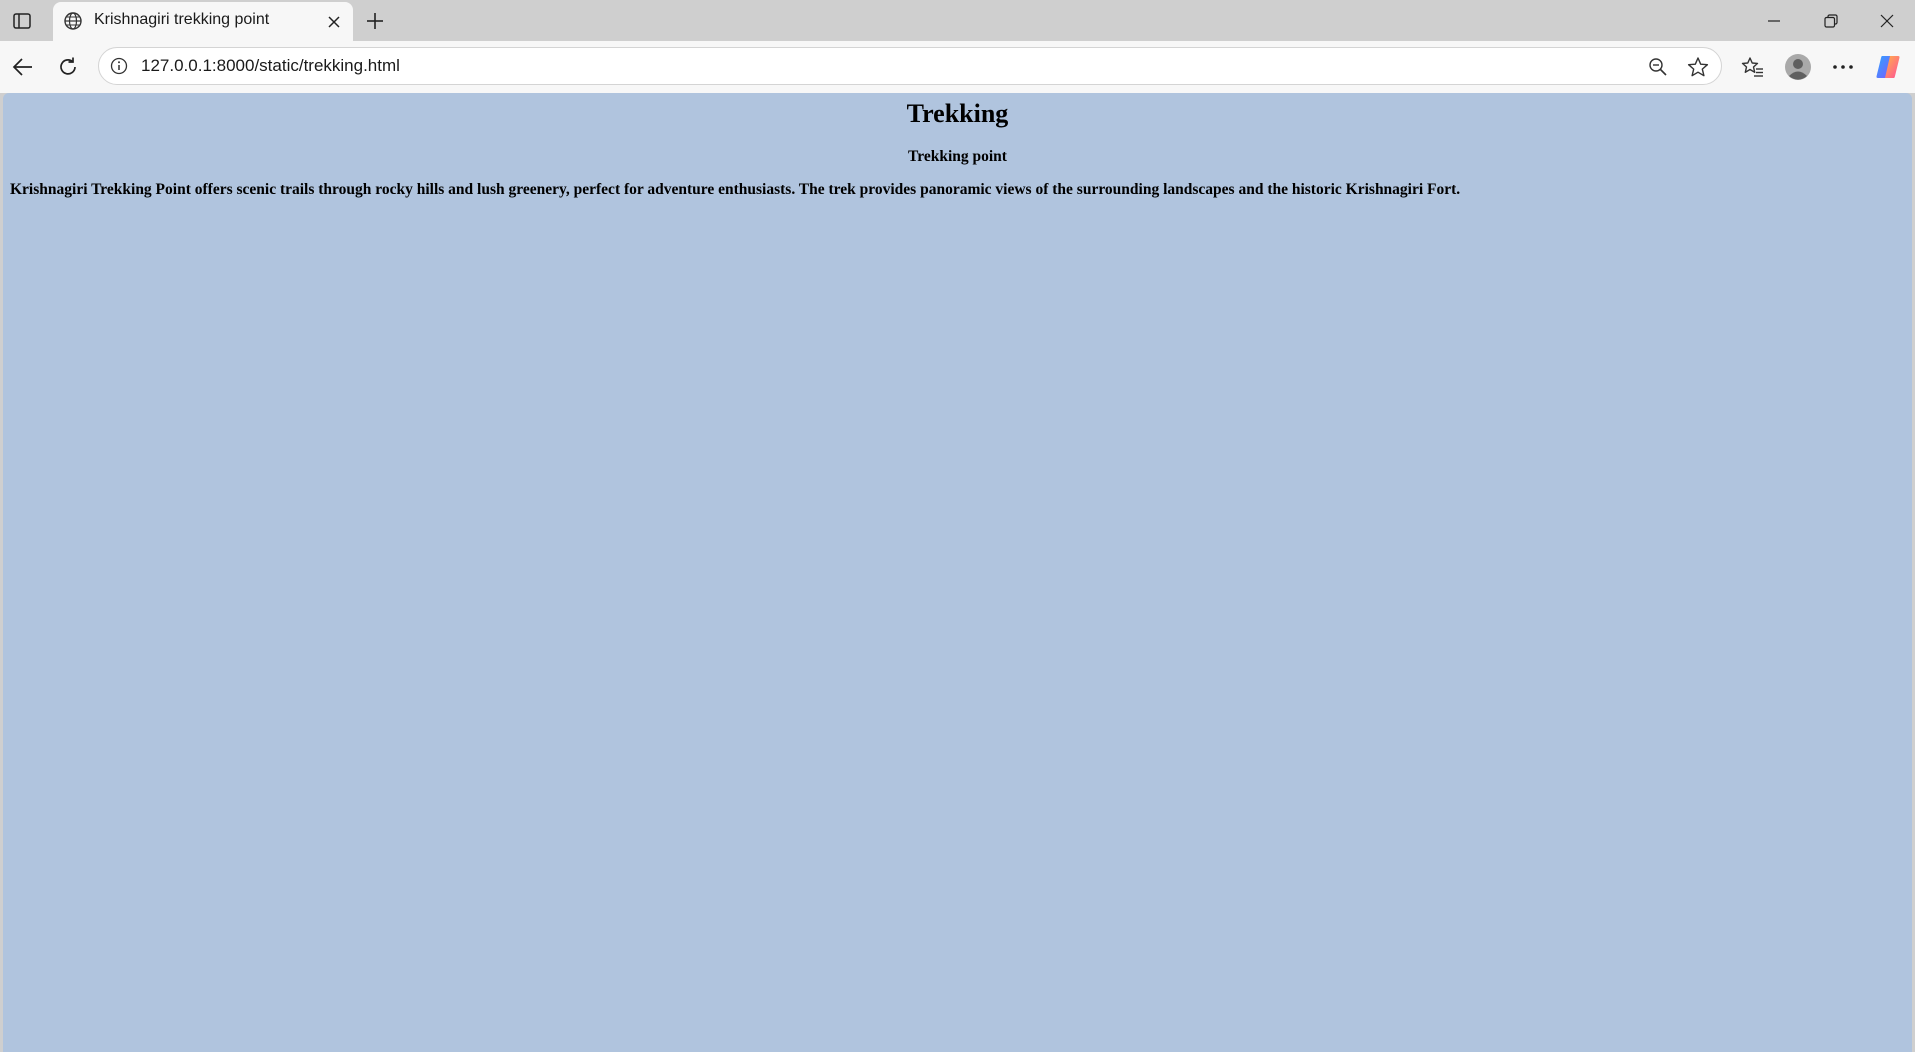 Image resolution: width=1915 pixels, height=1052 pixels. Describe the element at coordinates (1698, 67) in the screenshot. I see `star-icon` at that location.